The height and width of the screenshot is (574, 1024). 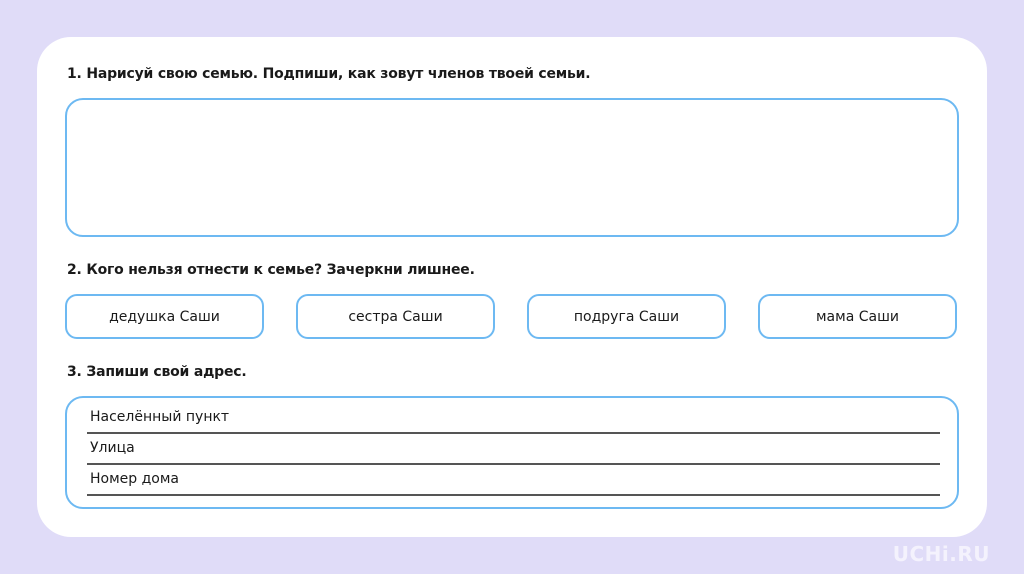 I want to click on option-label: подруга Саши, so click(x=626, y=316).